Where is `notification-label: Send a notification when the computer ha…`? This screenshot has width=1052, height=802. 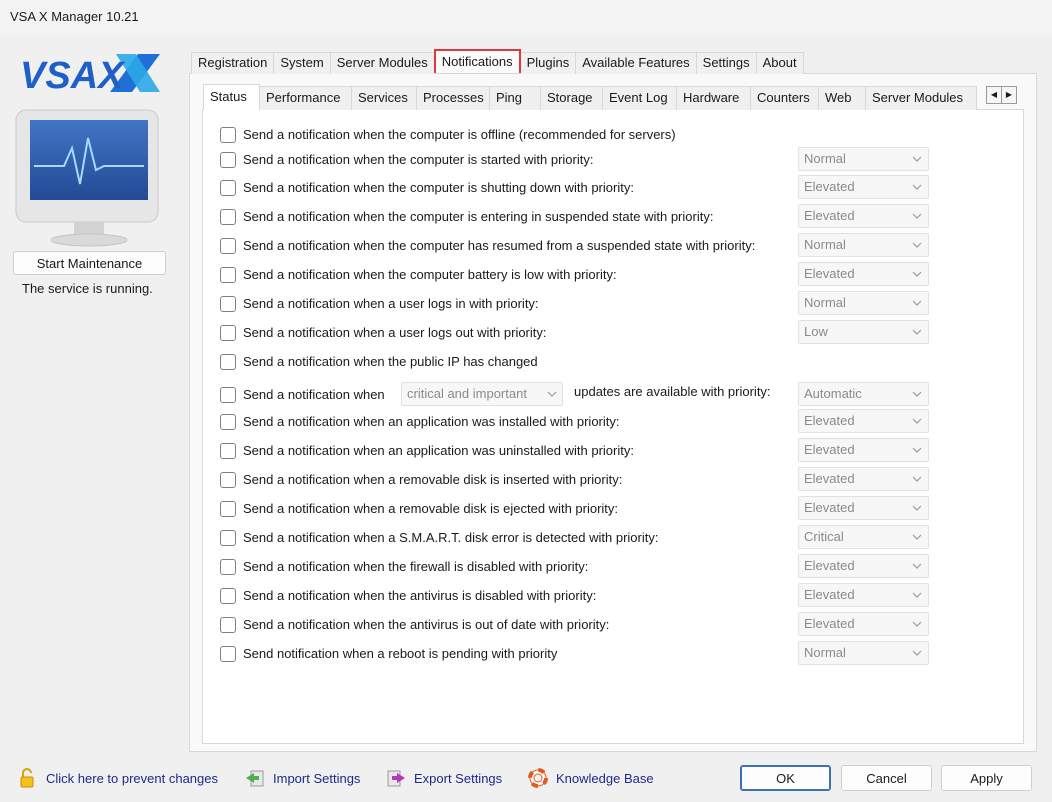 notification-label: Send a notification when the computer ha… is located at coordinates (499, 245).